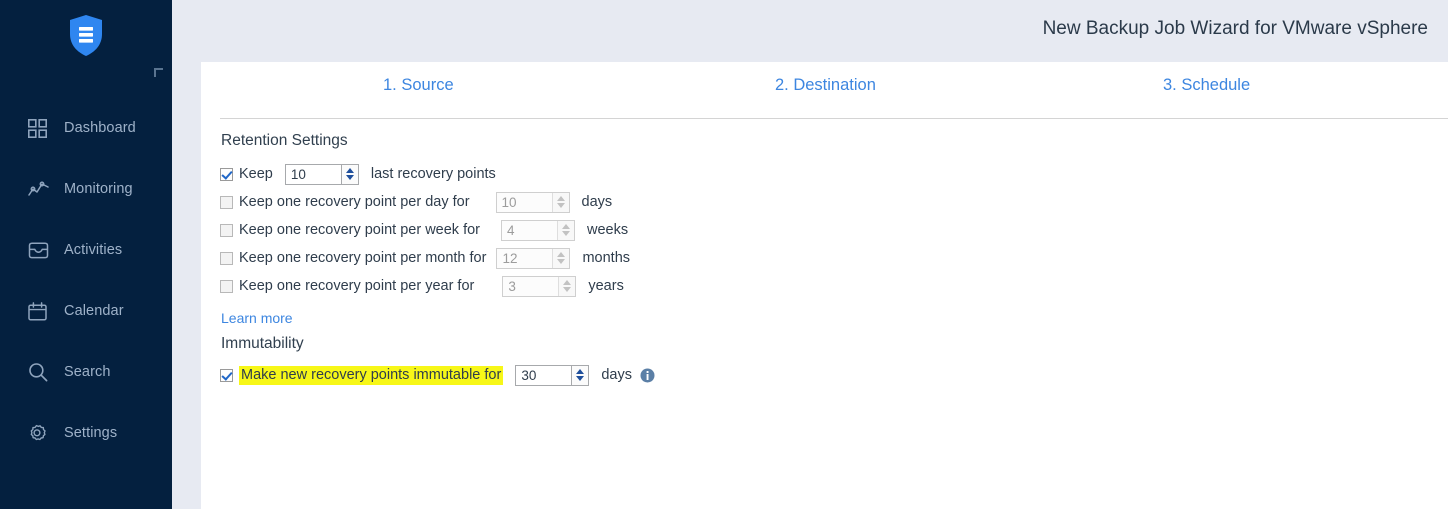  What do you see at coordinates (354, 202) in the screenshot?
I see `daily-label: Keep one recovery point per day for` at bounding box center [354, 202].